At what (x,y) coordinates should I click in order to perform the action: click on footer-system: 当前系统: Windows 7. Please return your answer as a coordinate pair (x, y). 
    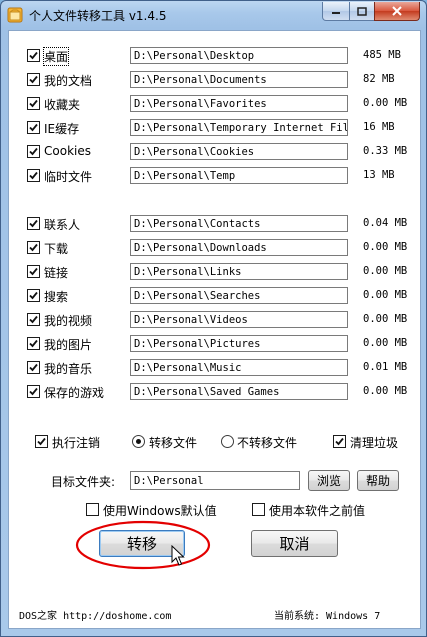
    Looking at the image, I should click on (327, 616).